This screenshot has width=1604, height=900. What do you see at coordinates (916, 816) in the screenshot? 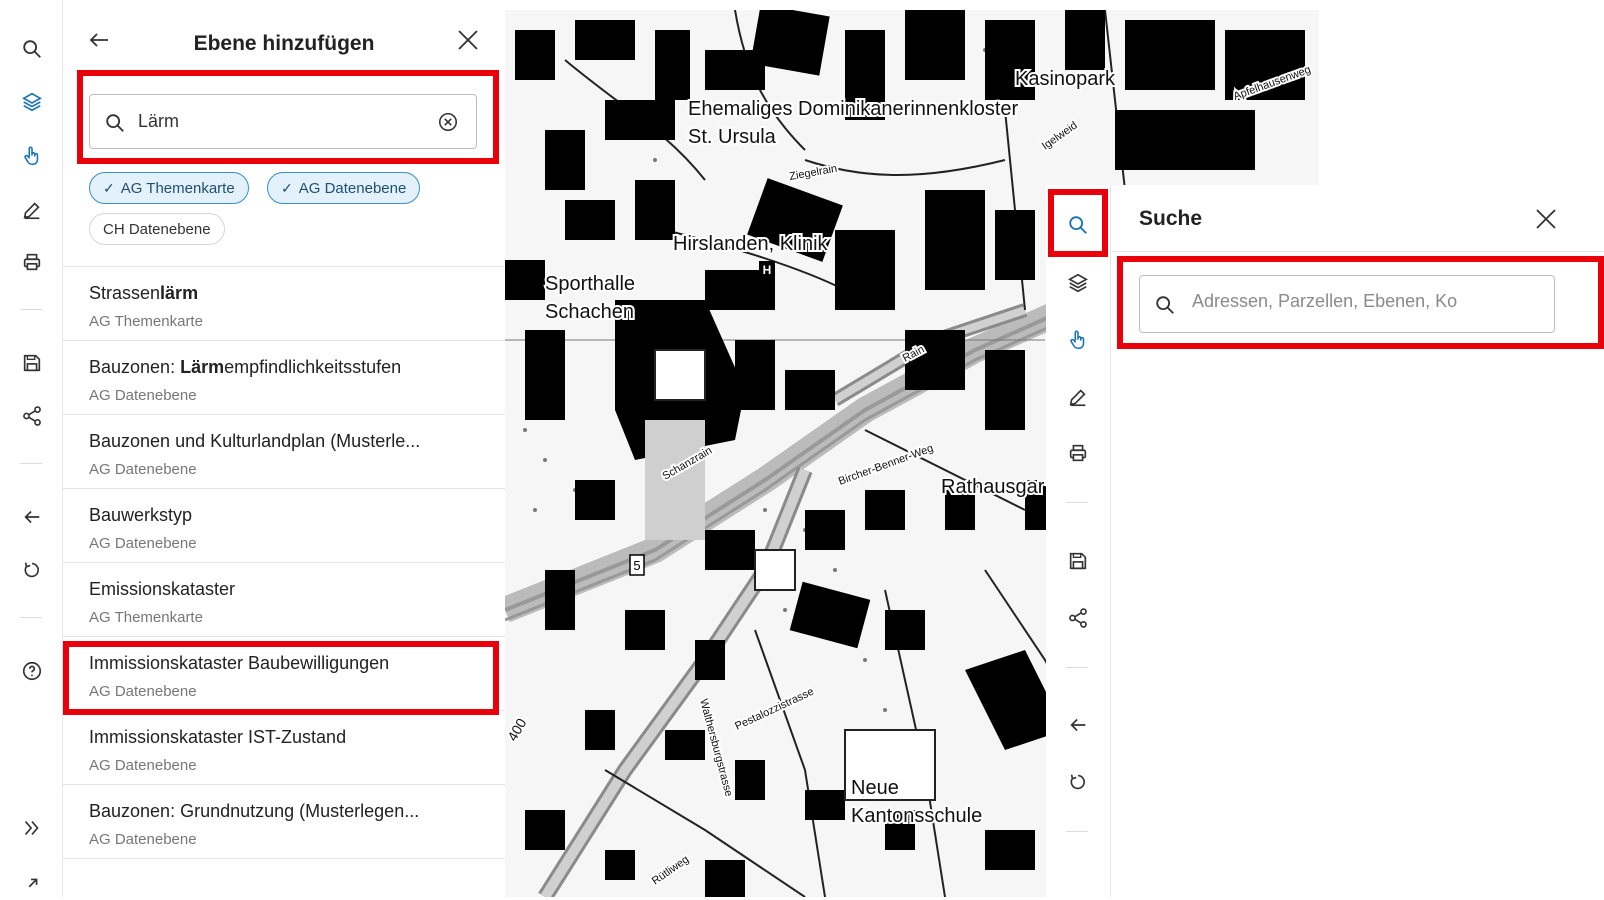
I see `map-label-kantonsschule: Kantonsschule` at bounding box center [916, 816].